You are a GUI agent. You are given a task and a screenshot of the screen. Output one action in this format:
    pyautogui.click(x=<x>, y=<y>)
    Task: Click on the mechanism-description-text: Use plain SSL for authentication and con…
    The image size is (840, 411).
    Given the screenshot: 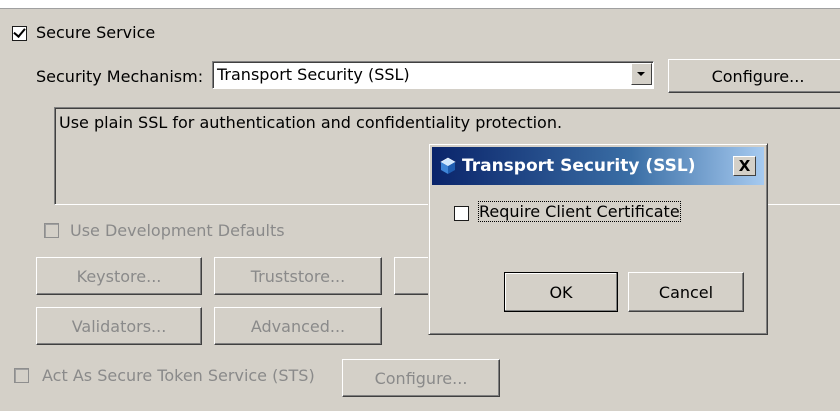 What is the action you would take?
    pyautogui.click(x=311, y=122)
    